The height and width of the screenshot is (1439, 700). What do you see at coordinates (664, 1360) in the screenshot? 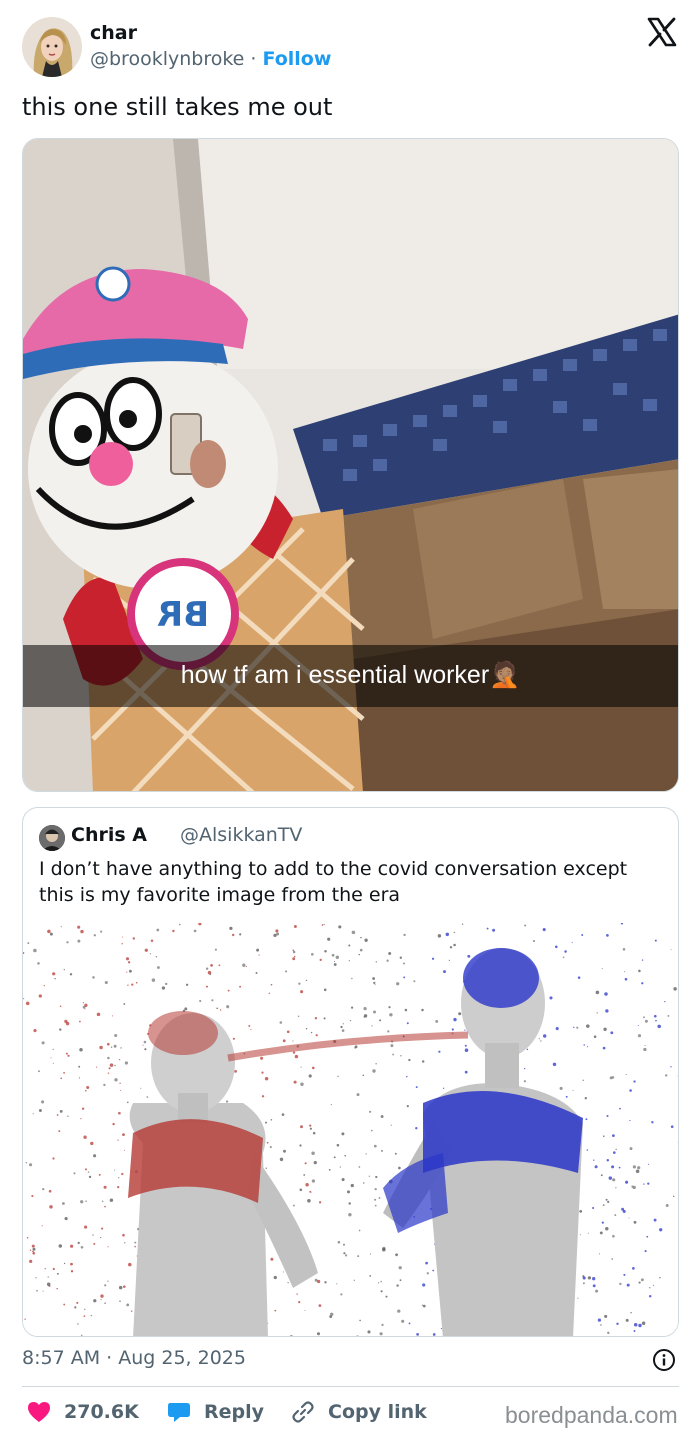
I see `info-icon` at bounding box center [664, 1360].